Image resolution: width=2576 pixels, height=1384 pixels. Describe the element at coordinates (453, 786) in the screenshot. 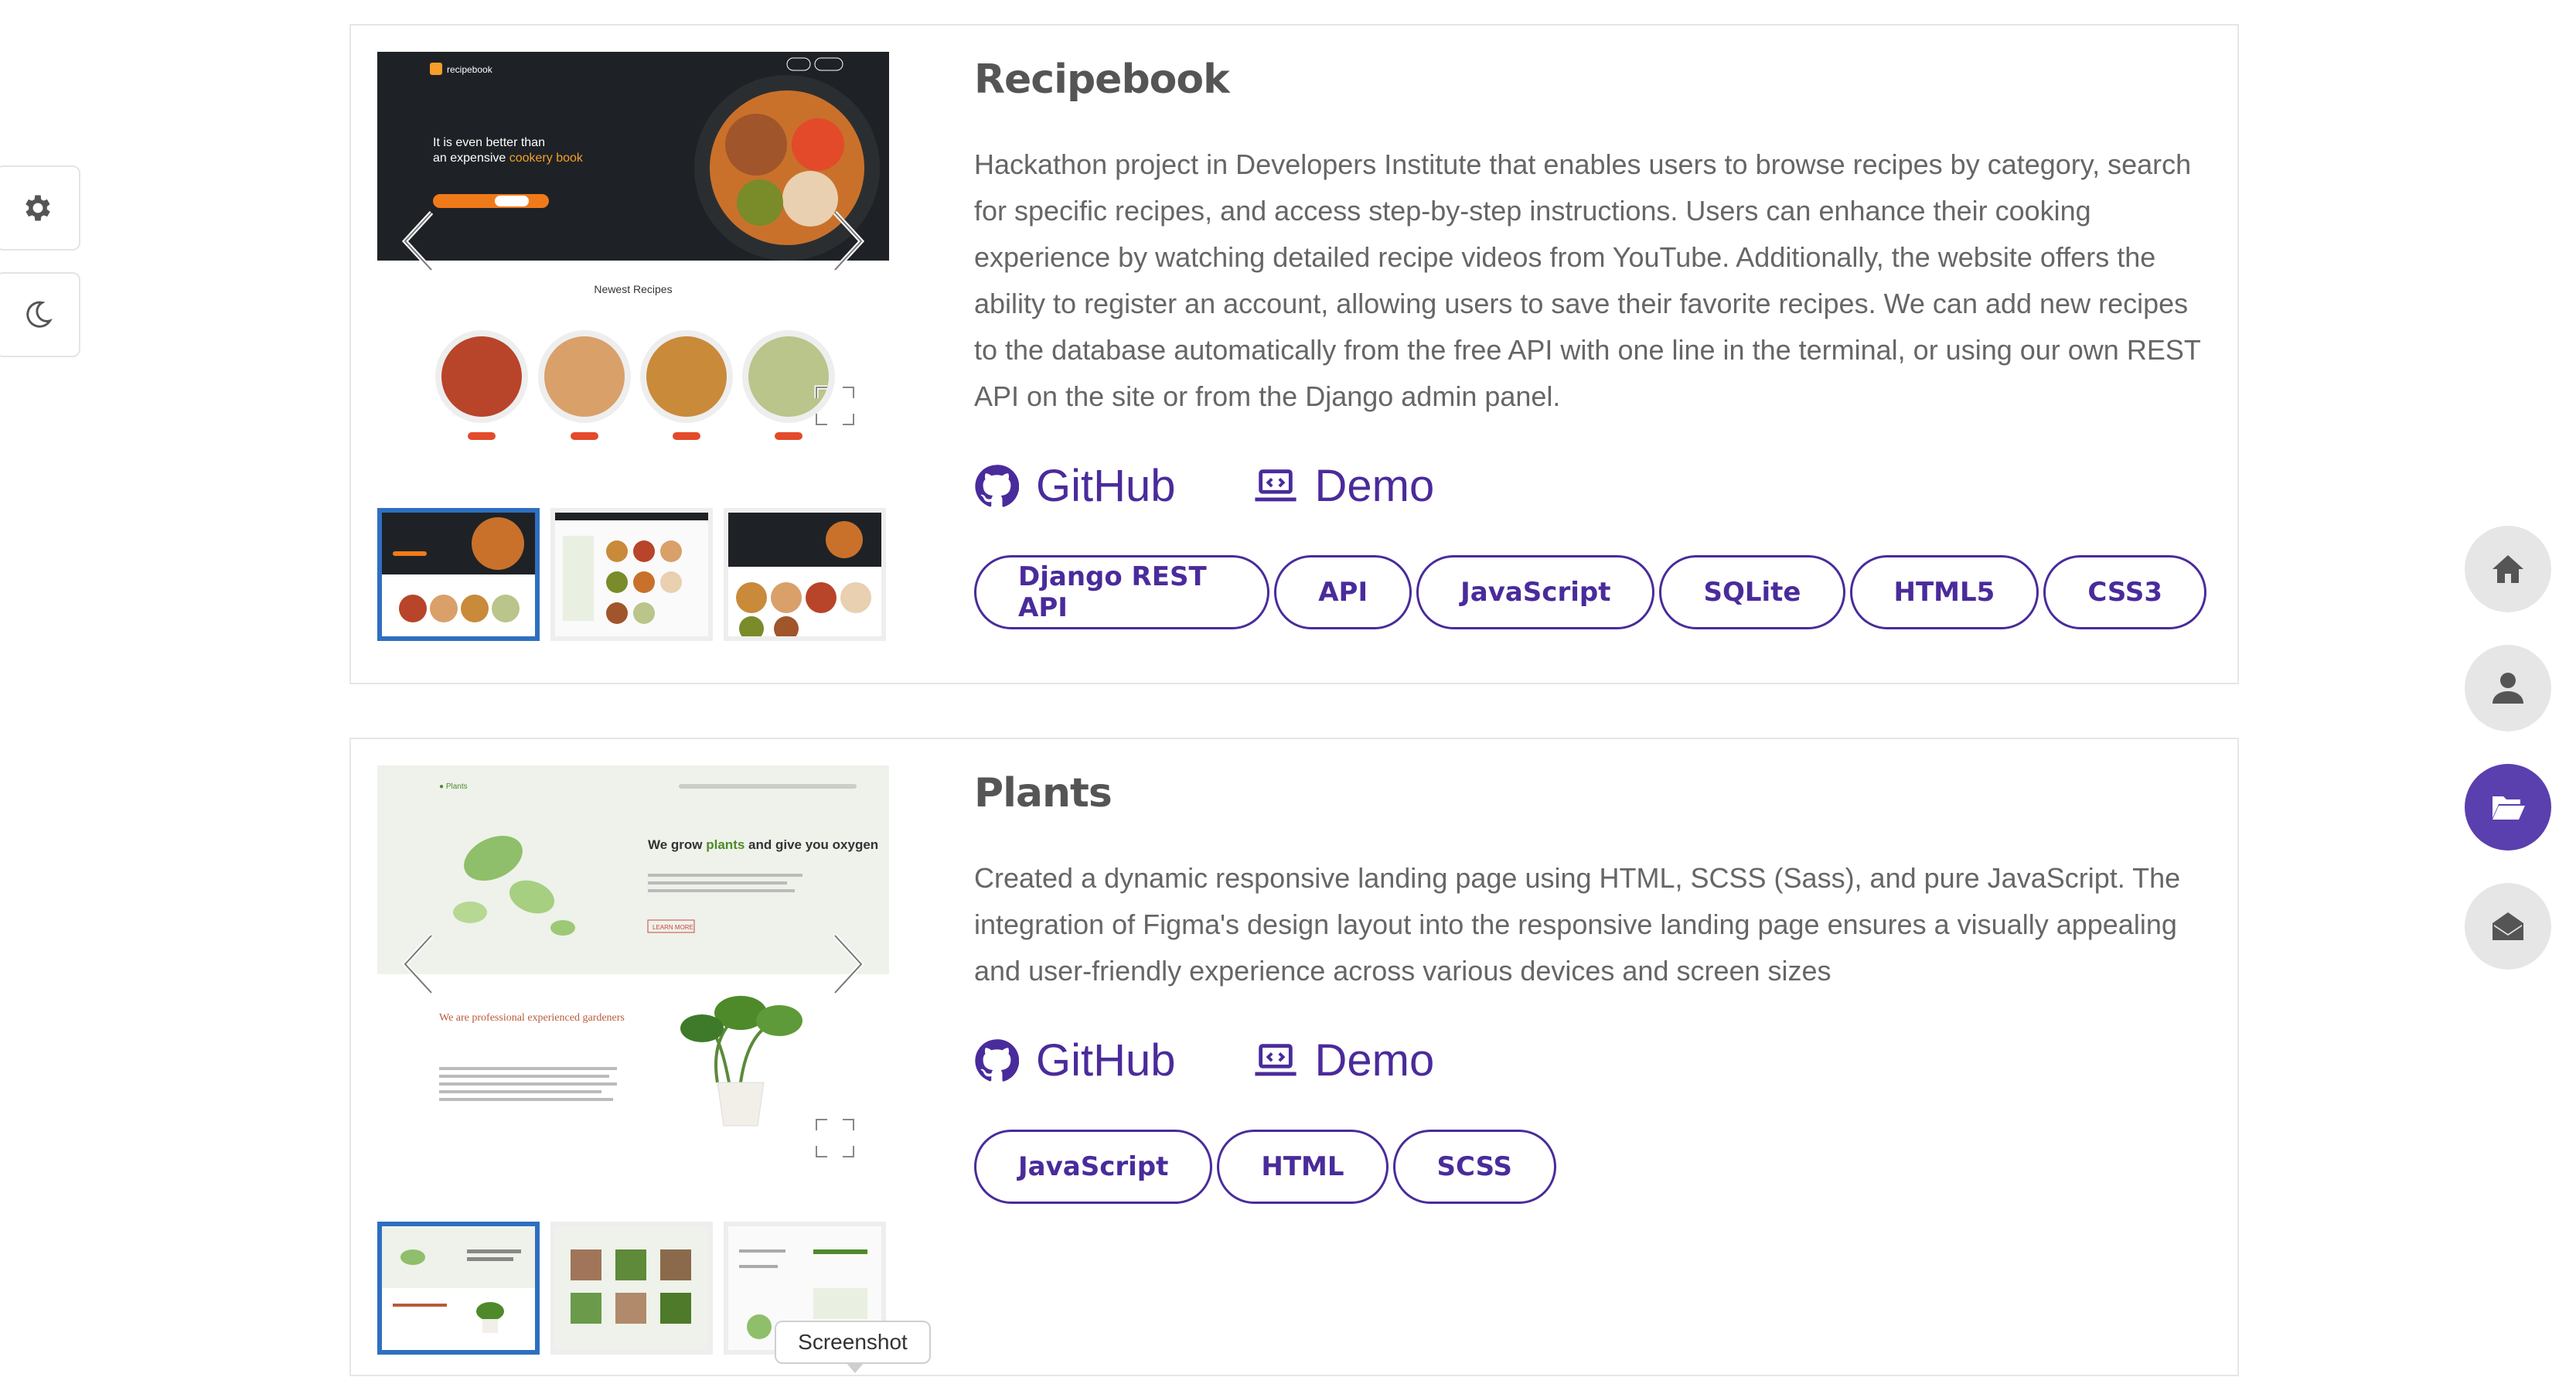

I see `svg-text: ● Plants` at that location.